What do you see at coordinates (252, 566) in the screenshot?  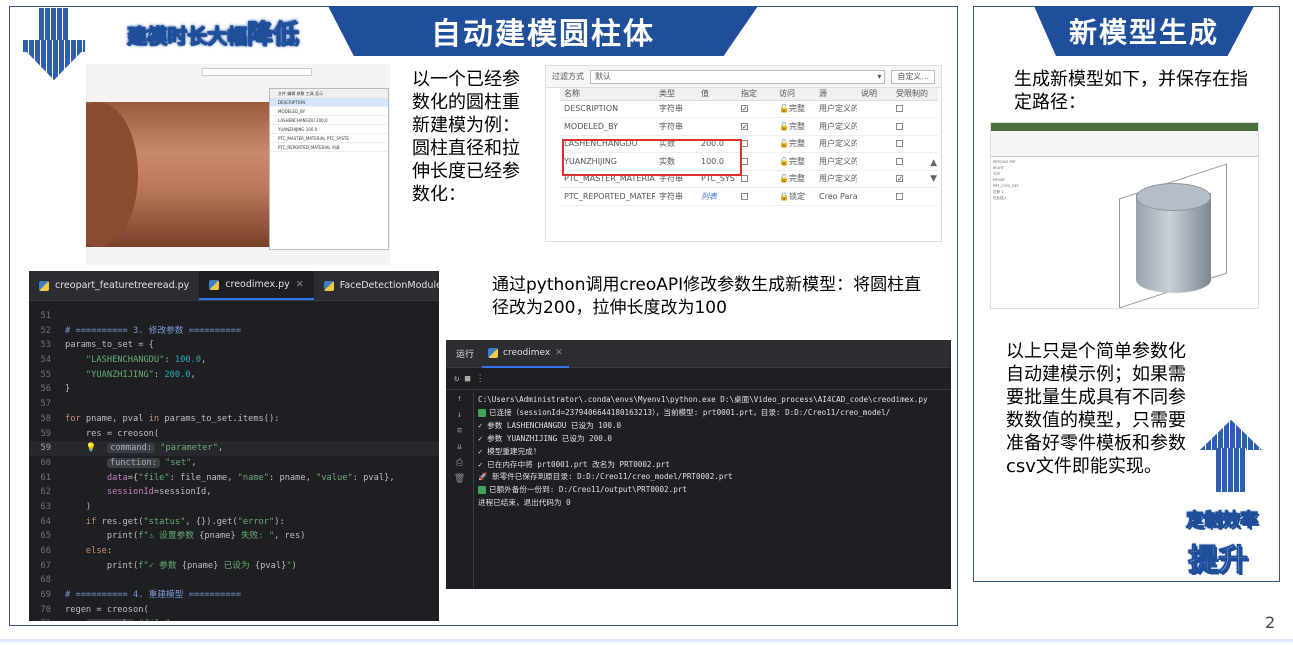 I see `code-text: print(f"✓ 参数 {pname} 已设为 {pval}")` at bounding box center [252, 566].